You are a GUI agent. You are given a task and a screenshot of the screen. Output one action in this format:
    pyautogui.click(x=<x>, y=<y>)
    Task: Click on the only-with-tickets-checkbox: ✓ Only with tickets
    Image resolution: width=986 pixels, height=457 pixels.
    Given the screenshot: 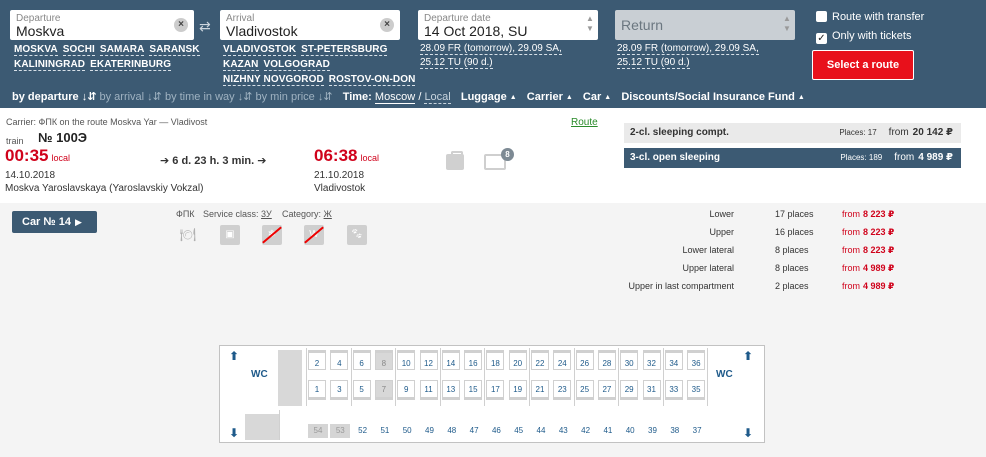 What is the action you would take?
    pyautogui.click(x=863, y=37)
    